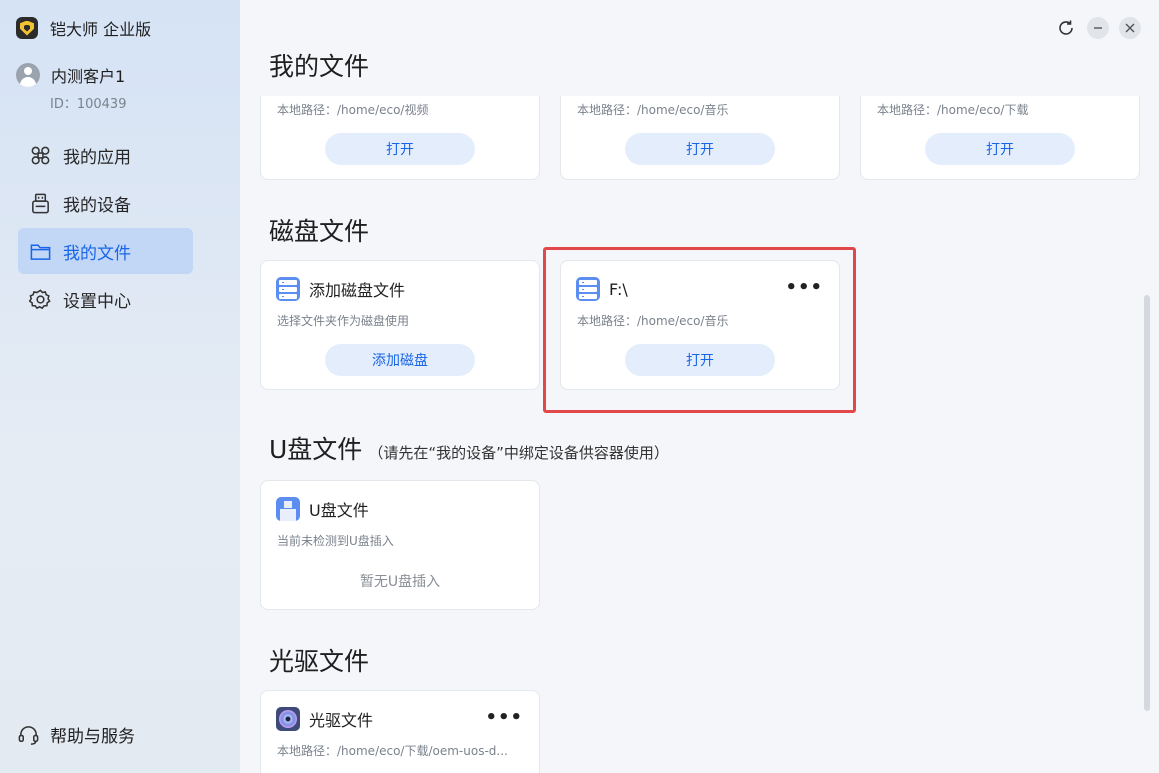 This screenshot has height=773, width=1159. I want to click on user-info: 内测客户1 ID：100439, so click(71, 87).